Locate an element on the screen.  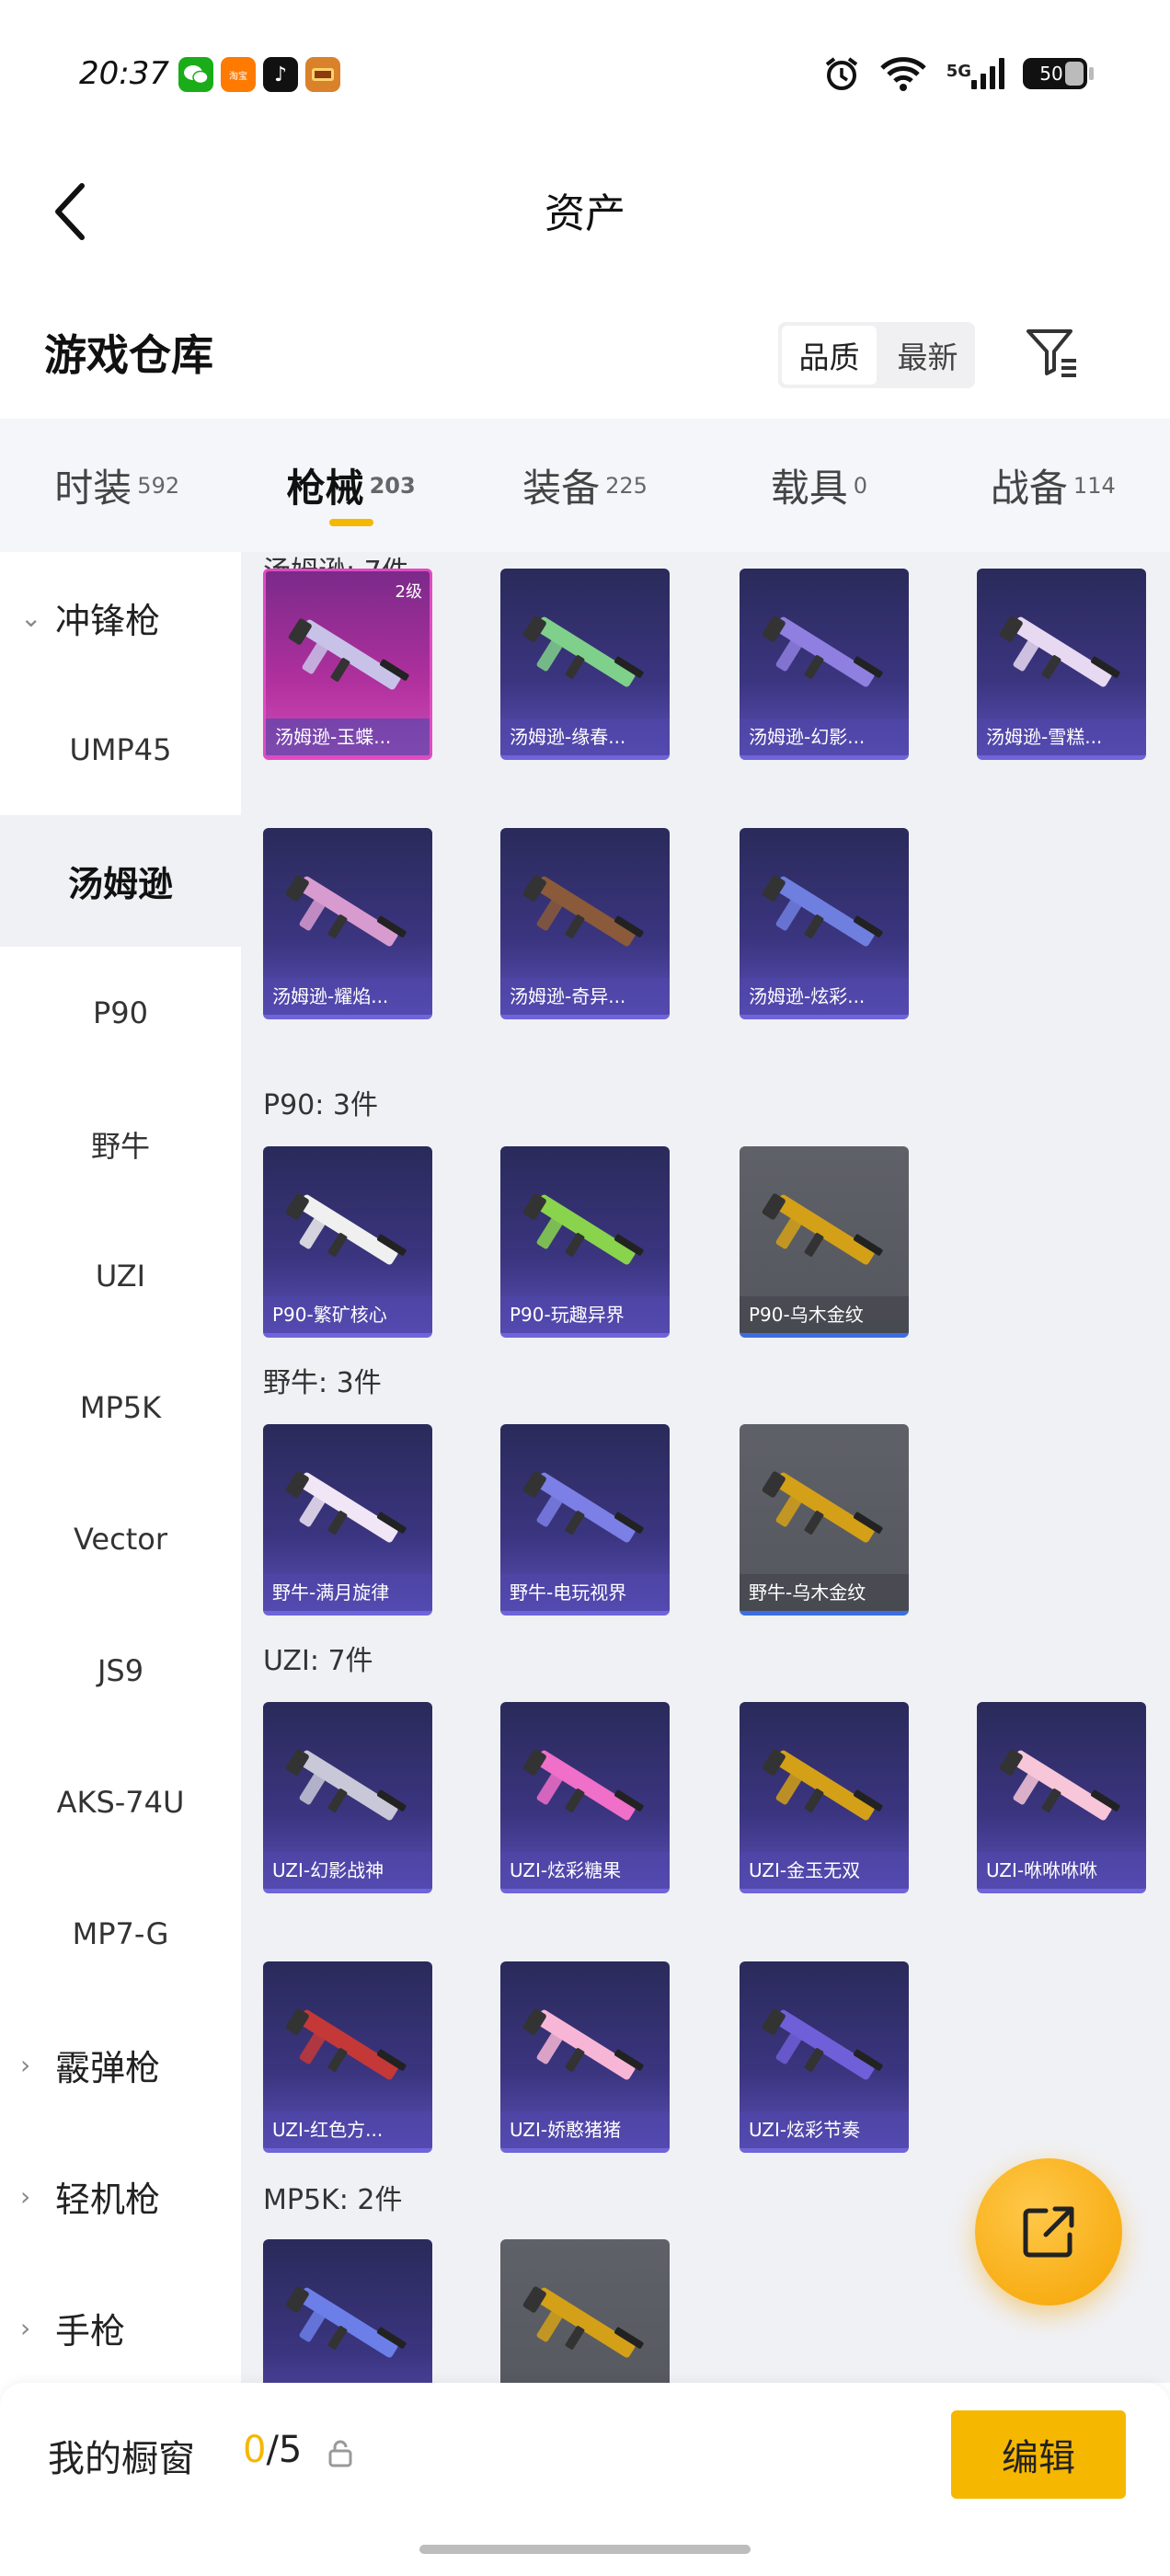
share-fab is located at coordinates (1048, 2232).